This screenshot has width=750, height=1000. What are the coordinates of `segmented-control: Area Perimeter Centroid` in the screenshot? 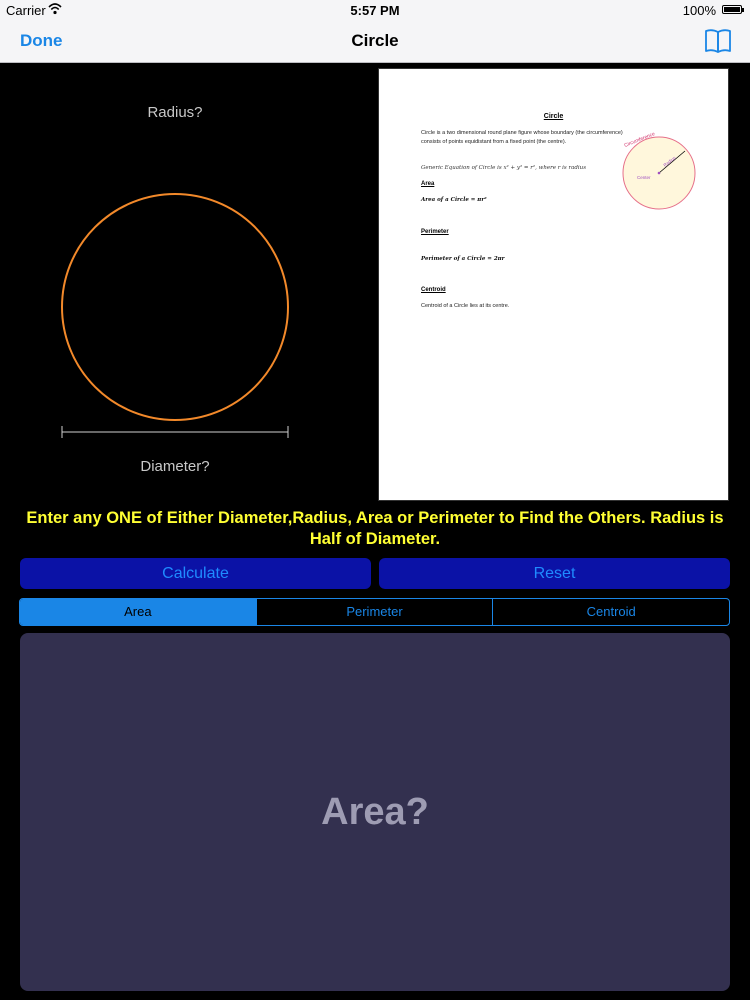 It's located at (374, 612).